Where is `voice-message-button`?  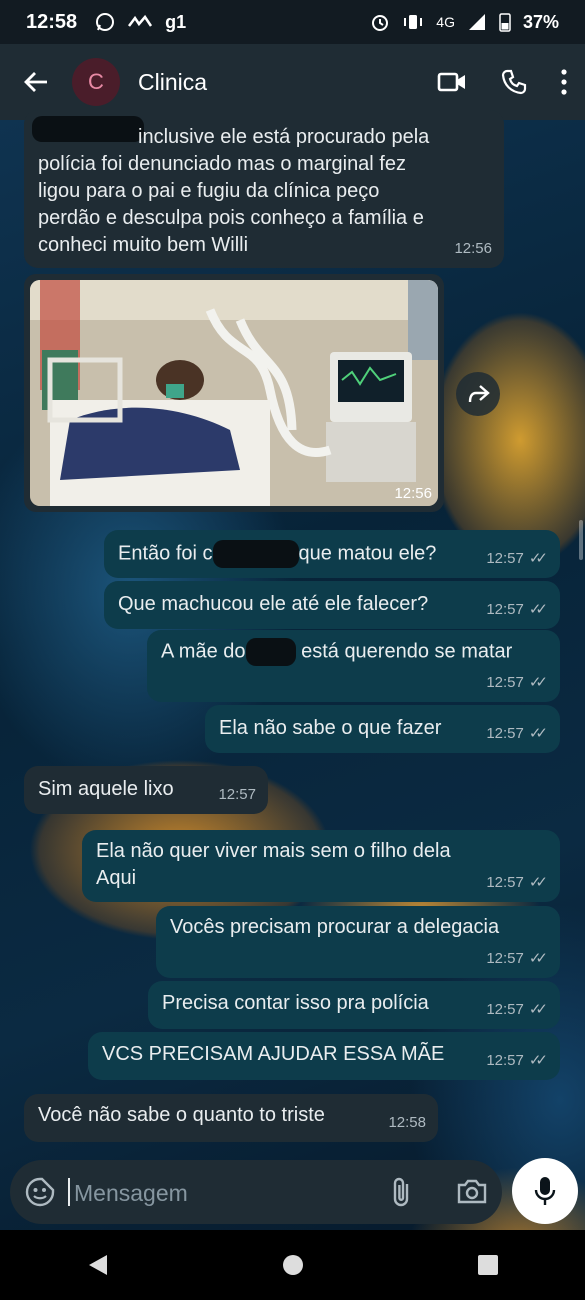
voice-message-button is located at coordinates (545, 1191).